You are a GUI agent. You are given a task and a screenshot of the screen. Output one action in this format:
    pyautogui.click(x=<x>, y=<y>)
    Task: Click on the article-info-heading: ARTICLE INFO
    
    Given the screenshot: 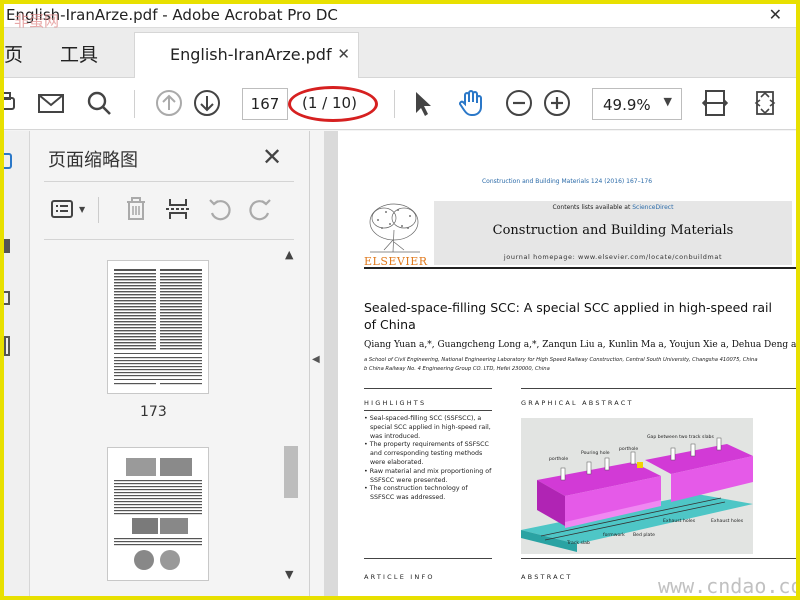 What is the action you would take?
    pyautogui.click(x=399, y=577)
    